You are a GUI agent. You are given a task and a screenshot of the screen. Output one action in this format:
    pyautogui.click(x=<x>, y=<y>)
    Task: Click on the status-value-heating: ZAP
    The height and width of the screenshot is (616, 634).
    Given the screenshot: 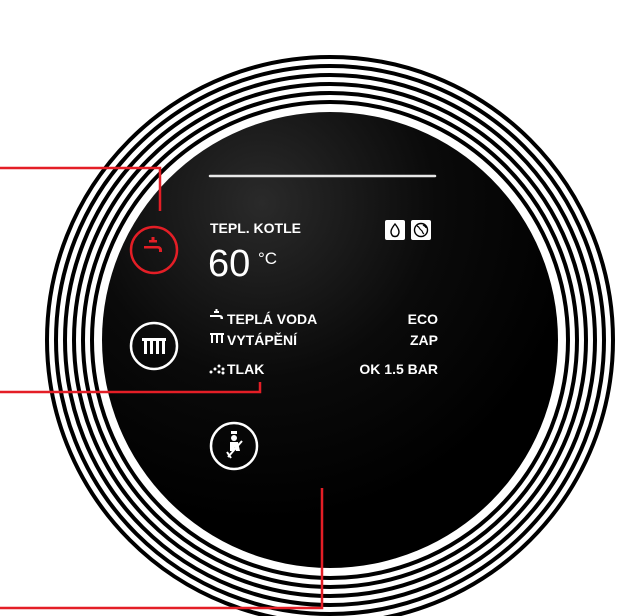 What is the action you would take?
    pyautogui.click(x=424, y=340)
    